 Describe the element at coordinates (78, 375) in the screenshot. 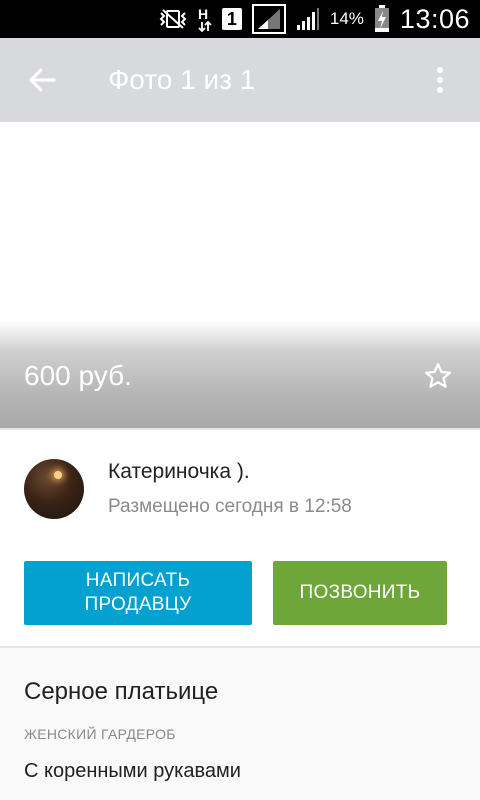

I see `price-label: 600 руб.` at that location.